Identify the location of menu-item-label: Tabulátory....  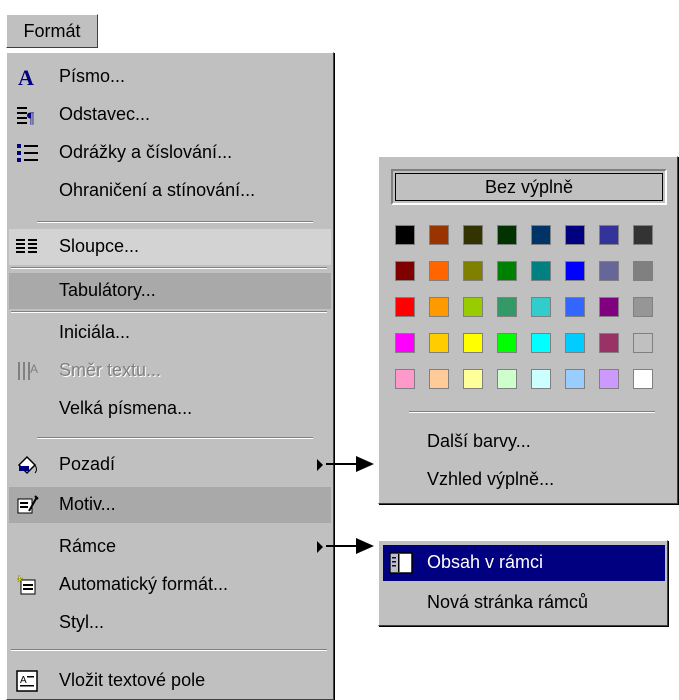
(107, 290).